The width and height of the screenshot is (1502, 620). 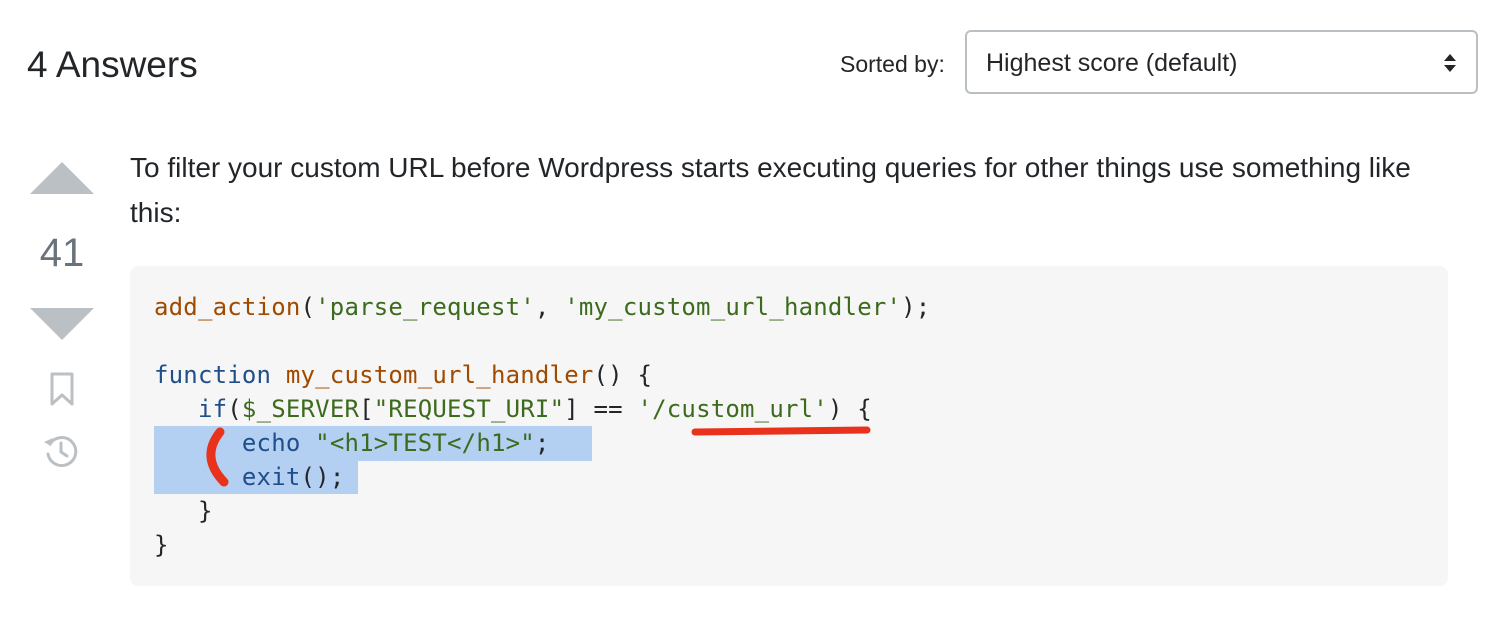 I want to click on code-token-string: '/custom_url', so click(x=732, y=409).